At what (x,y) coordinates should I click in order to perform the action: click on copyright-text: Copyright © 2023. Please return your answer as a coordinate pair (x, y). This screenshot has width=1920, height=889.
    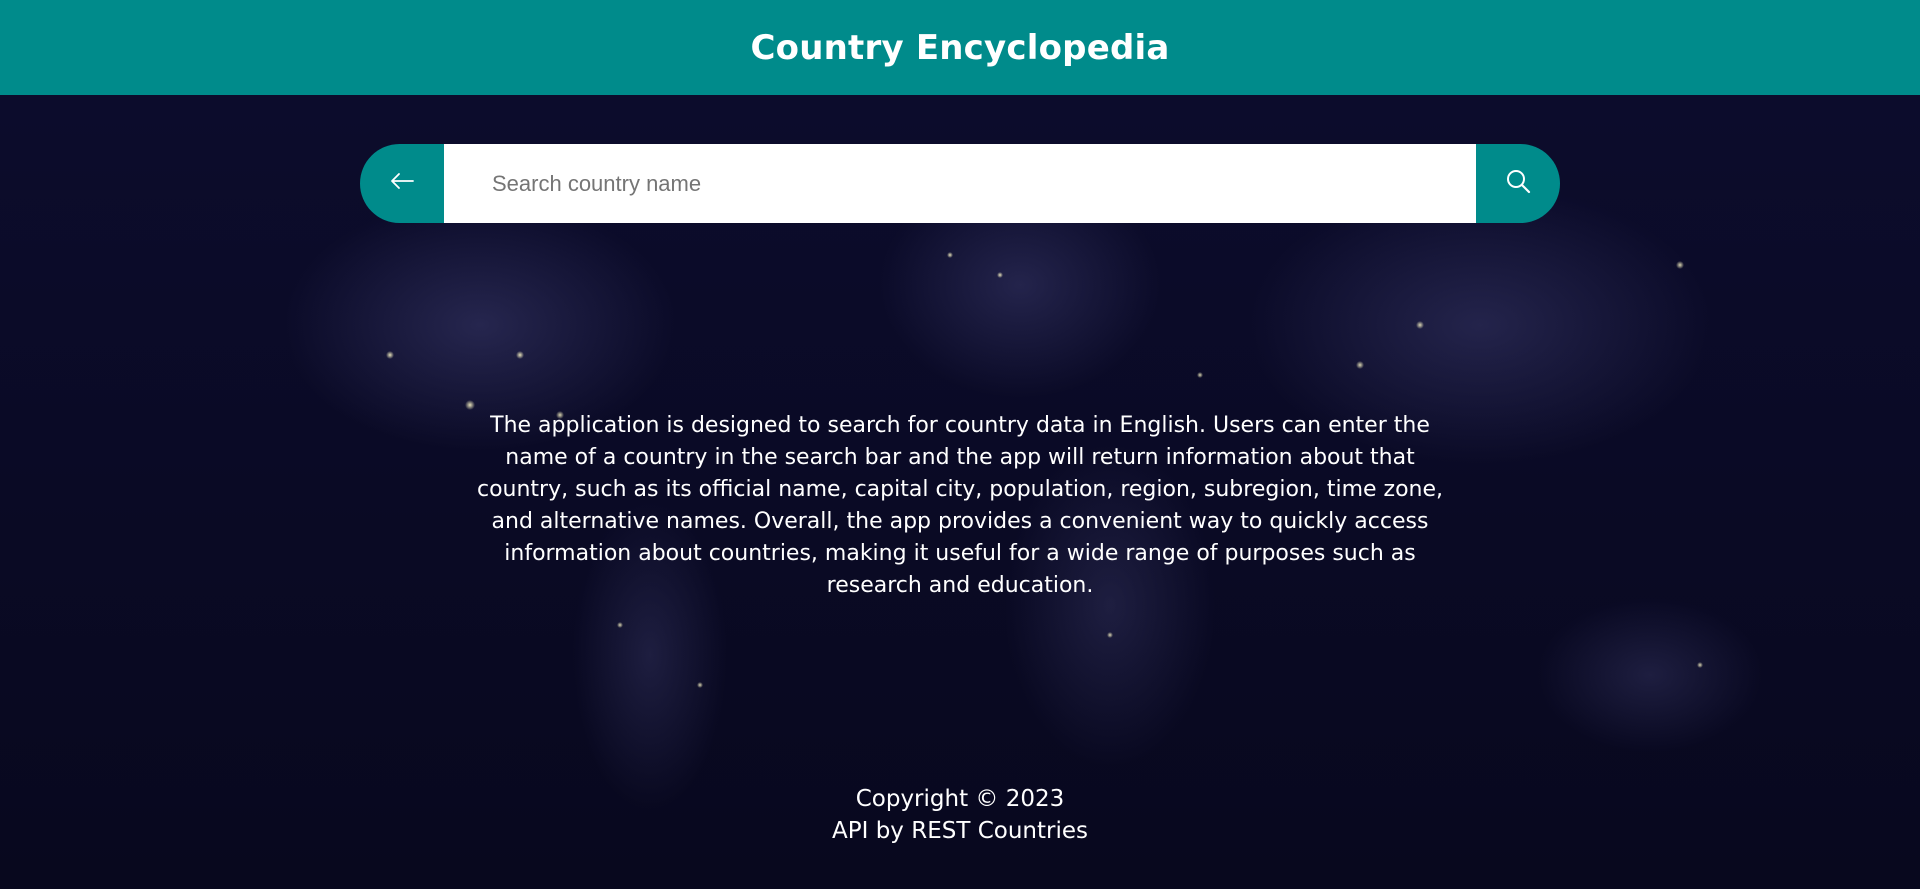
    Looking at the image, I should click on (960, 799).